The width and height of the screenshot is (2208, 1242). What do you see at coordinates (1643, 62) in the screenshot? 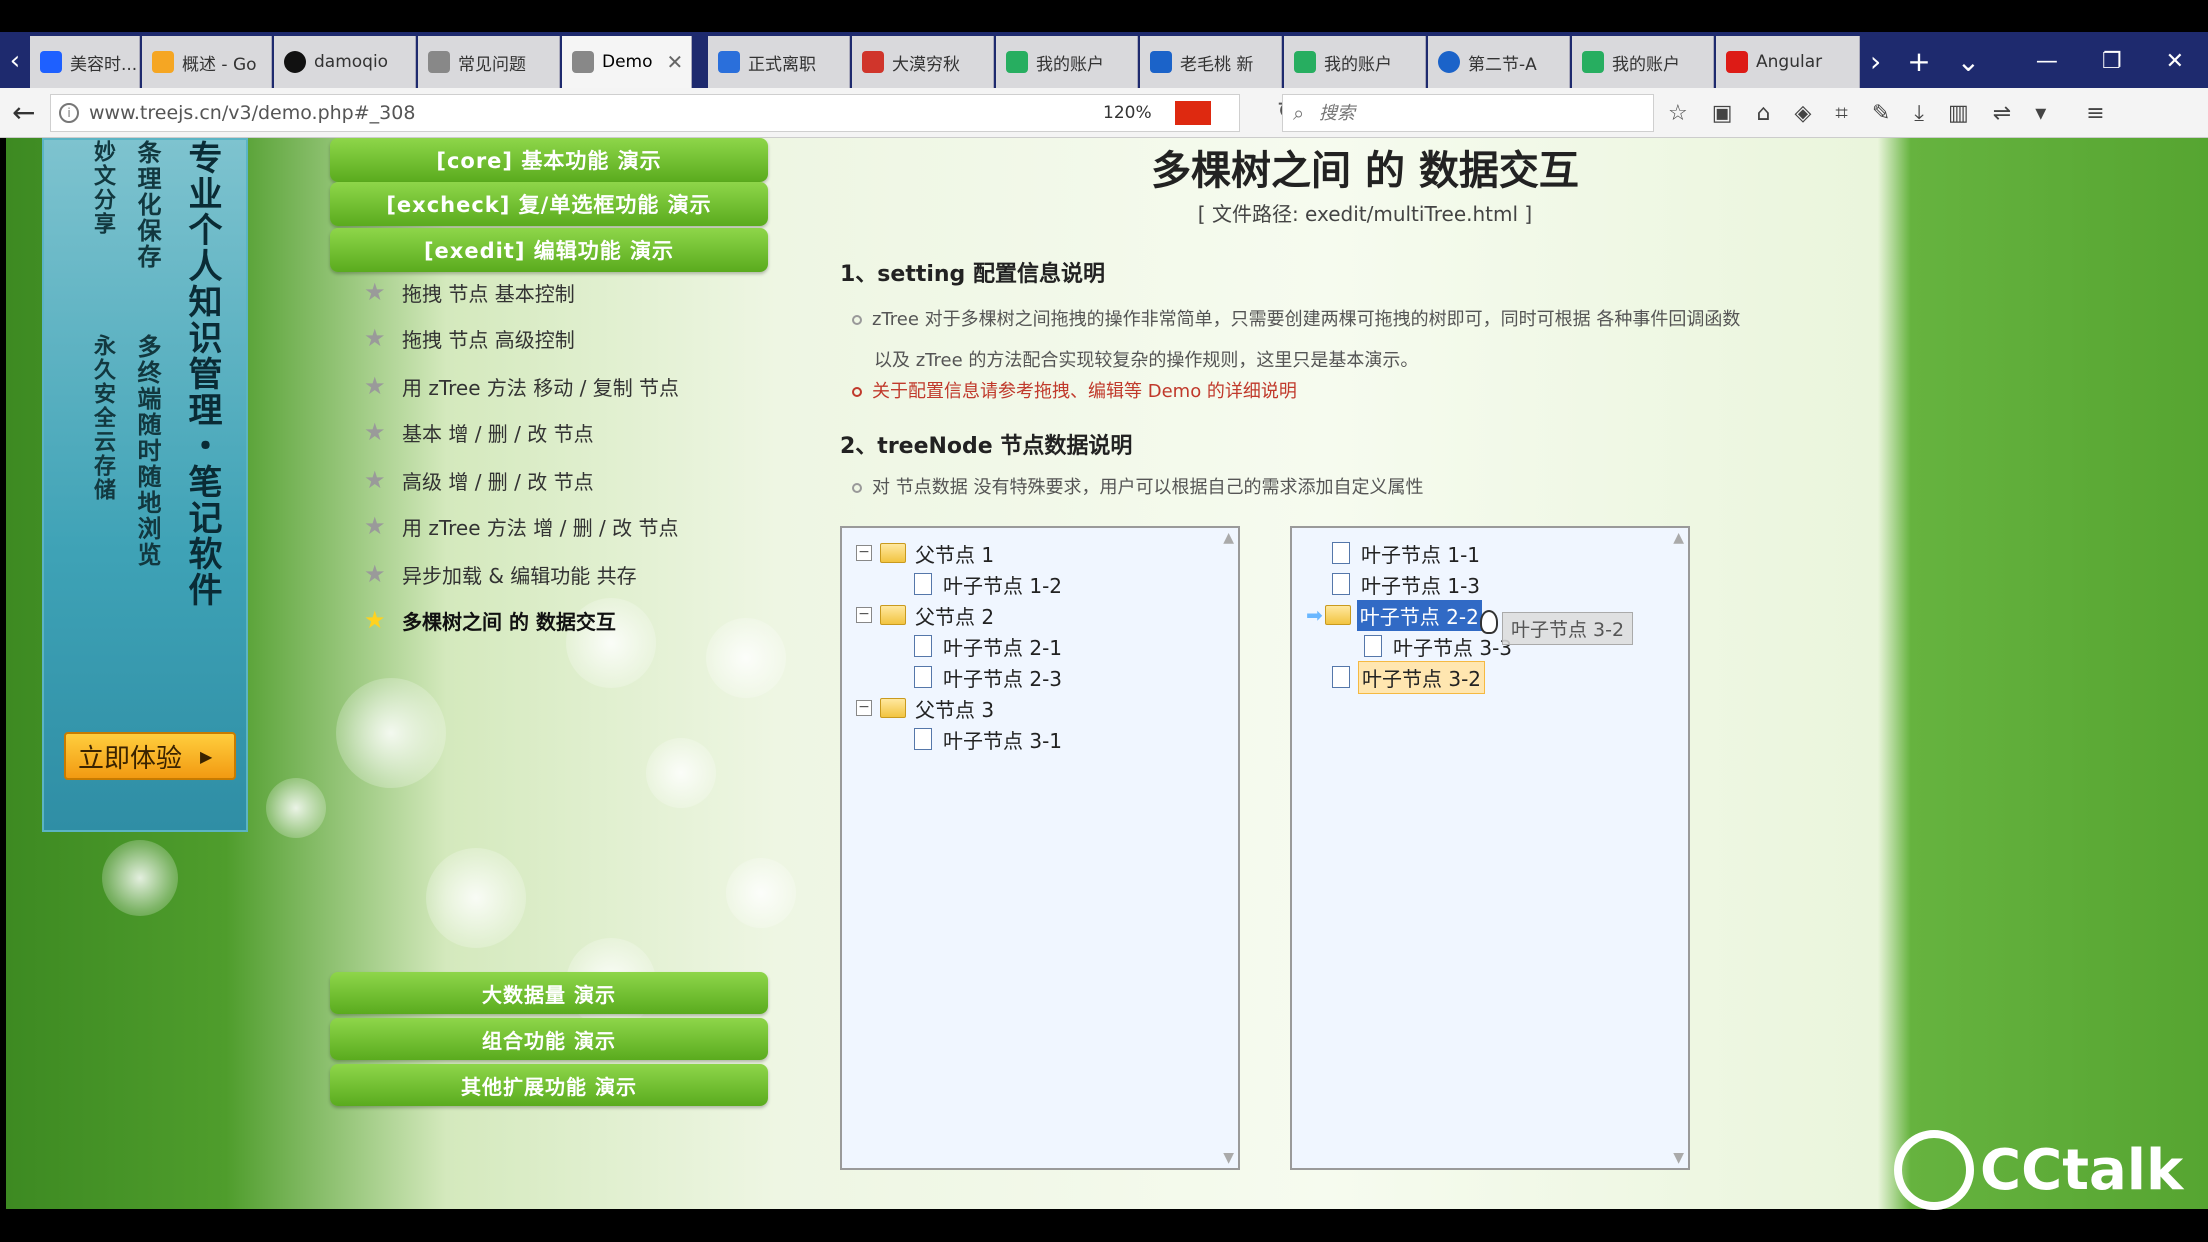
I see `tab-11: 我的账户` at bounding box center [1643, 62].